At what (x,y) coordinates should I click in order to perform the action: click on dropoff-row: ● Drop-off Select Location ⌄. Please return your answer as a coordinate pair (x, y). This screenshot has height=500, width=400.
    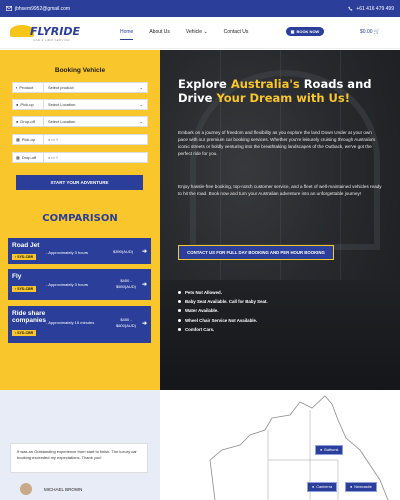
    Looking at the image, I should click on (80, 121).